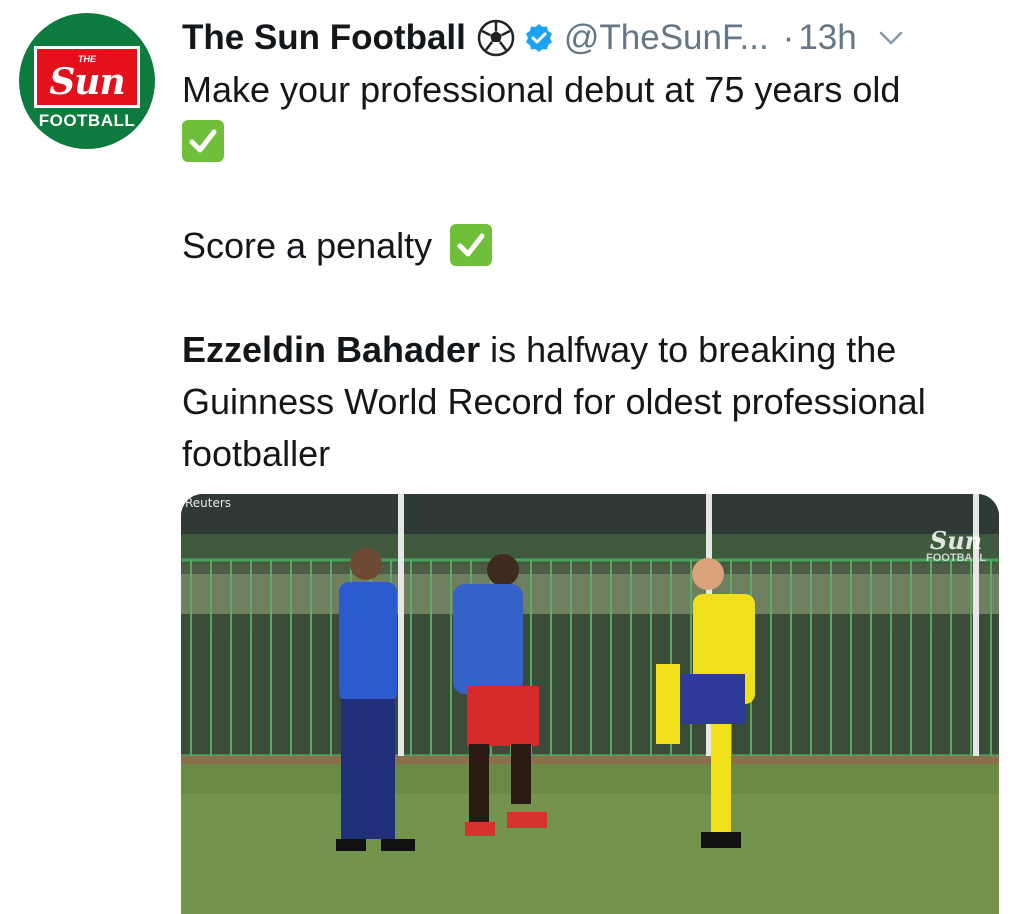 The width and height of the screenshot is (1024, 914). I want to click on soccer-ball-icon, so click(496, 38).